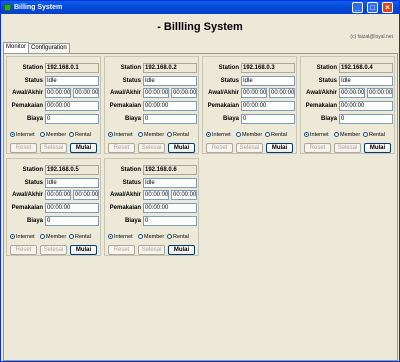 Image resolution: width=400 pixels, height=362 pixels. Describe the element at coordinates (268, 68) in the screenshot. I see `station-ip-field: 192.168.0.3` at that location.